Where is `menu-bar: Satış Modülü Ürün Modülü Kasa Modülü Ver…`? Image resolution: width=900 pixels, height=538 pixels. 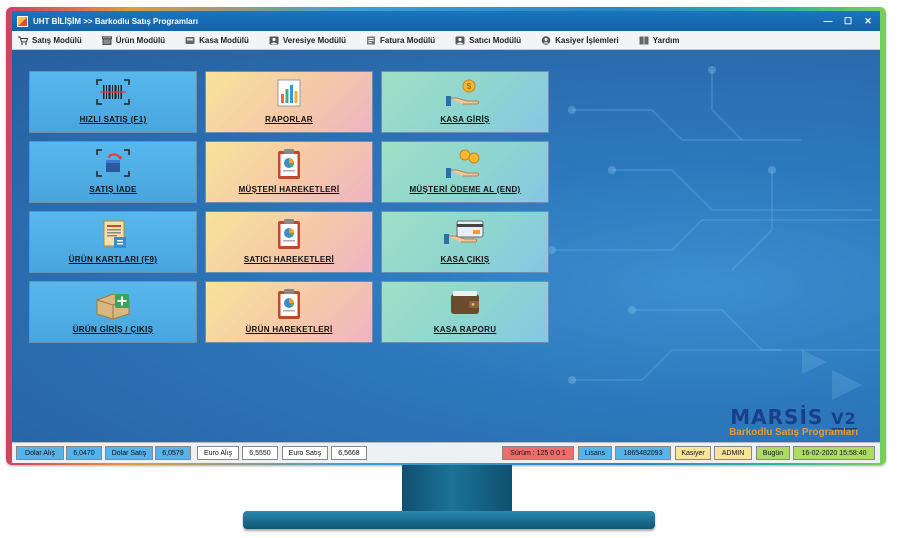
menu-bar: Satış Modülü Ürün Modülü Kasa Modülü Ver… is located at coordinates (446, 40).